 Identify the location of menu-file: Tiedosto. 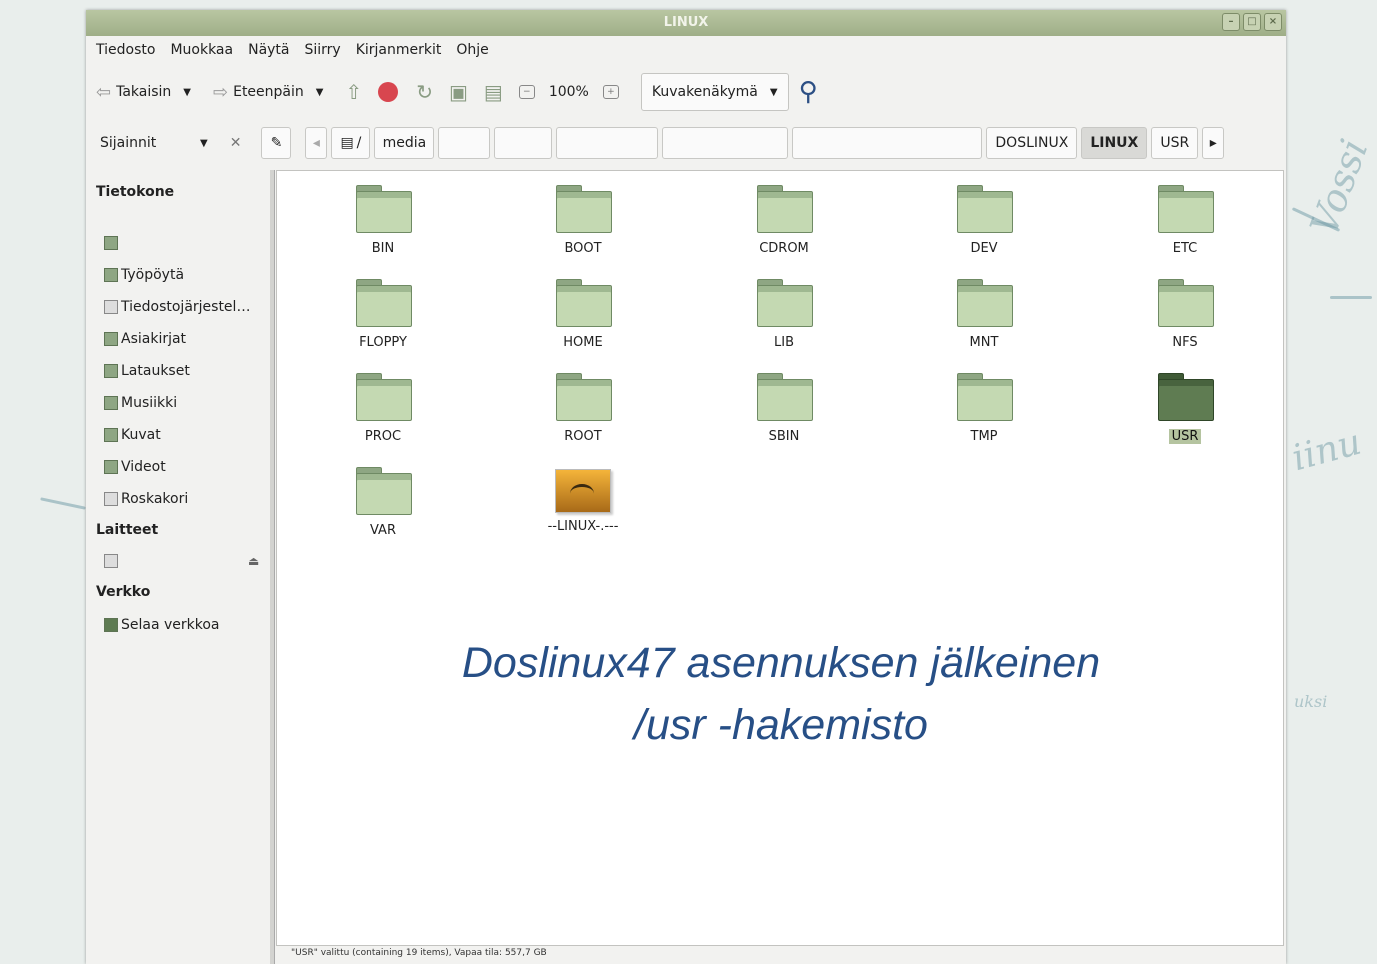
(125, 50).